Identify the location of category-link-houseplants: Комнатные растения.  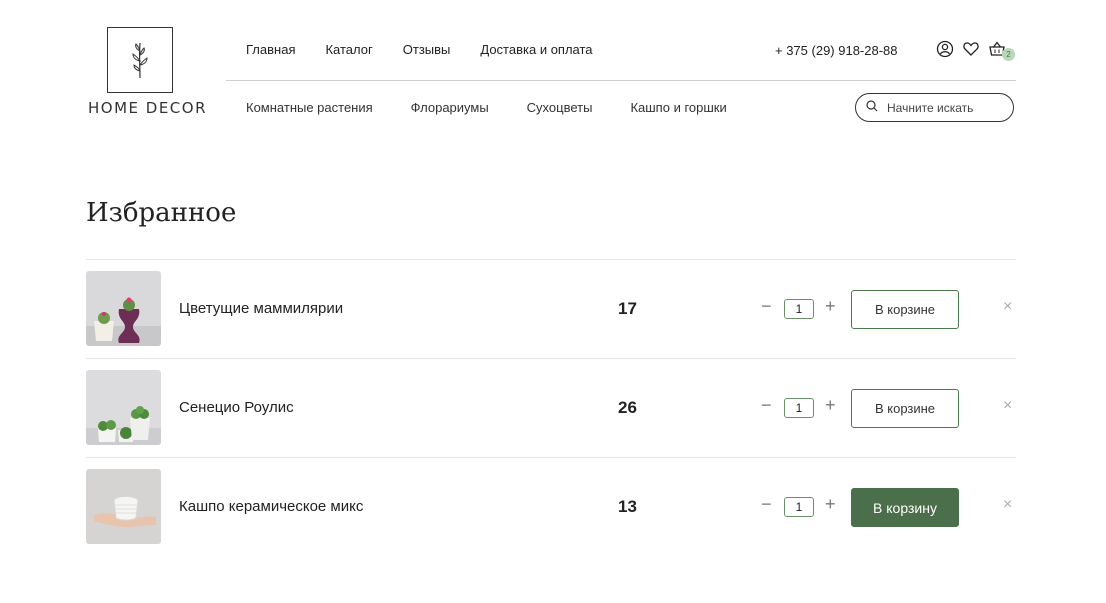
(309, 107).